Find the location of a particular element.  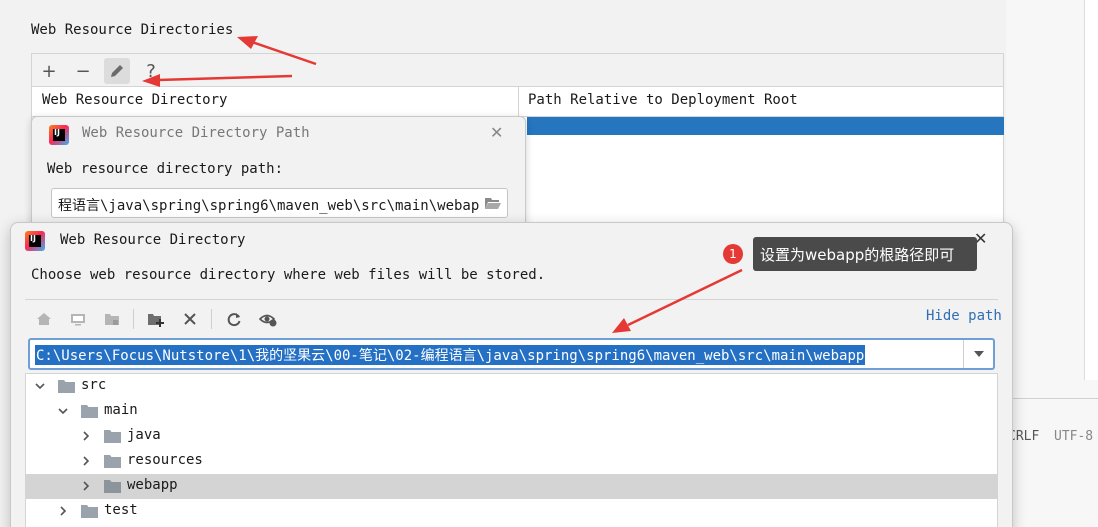

refresh-button is located at coordinates (234, 319).